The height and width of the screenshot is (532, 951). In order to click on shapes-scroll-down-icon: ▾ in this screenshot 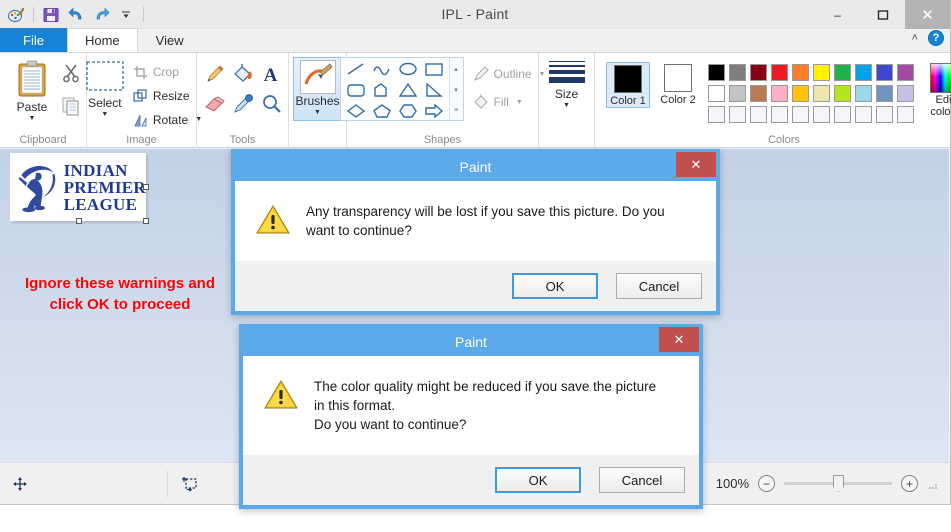, I will do `click(456, 90)`.